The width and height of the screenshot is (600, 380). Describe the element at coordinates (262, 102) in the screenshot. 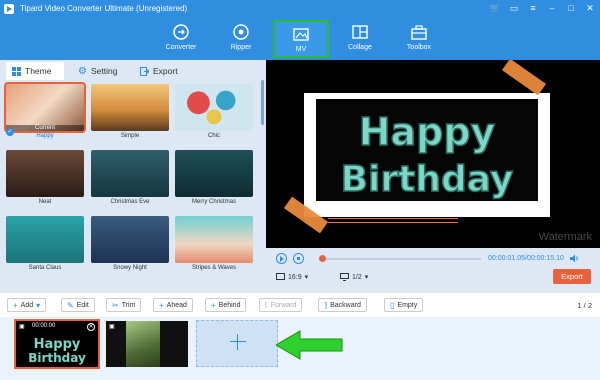

I see `theme-scrollbar` at that location.